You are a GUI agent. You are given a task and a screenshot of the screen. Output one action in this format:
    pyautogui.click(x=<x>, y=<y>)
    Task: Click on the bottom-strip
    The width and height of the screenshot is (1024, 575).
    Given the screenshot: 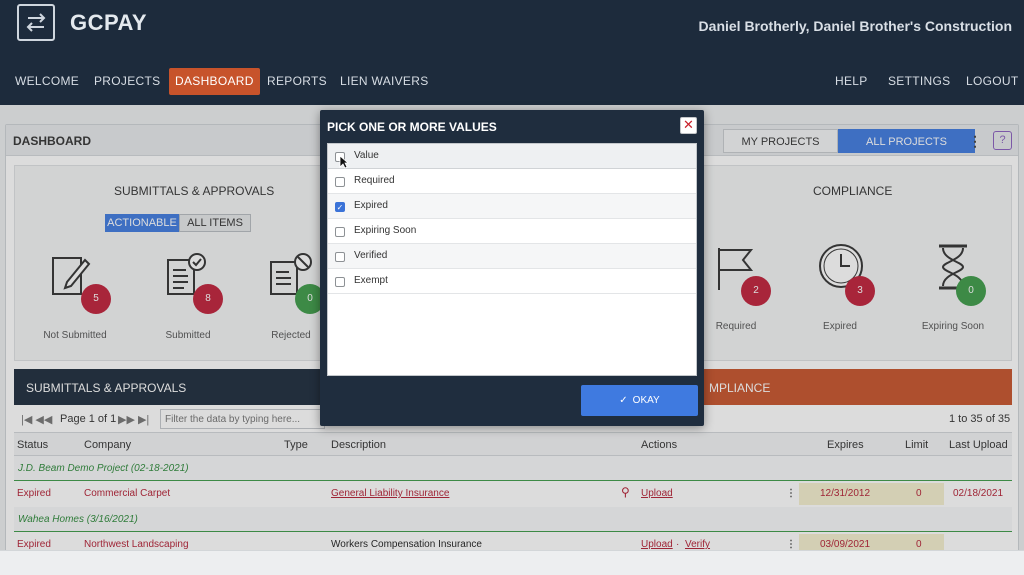 What is the action you would take?
    pyautogui.click(x=512, y=562)
    